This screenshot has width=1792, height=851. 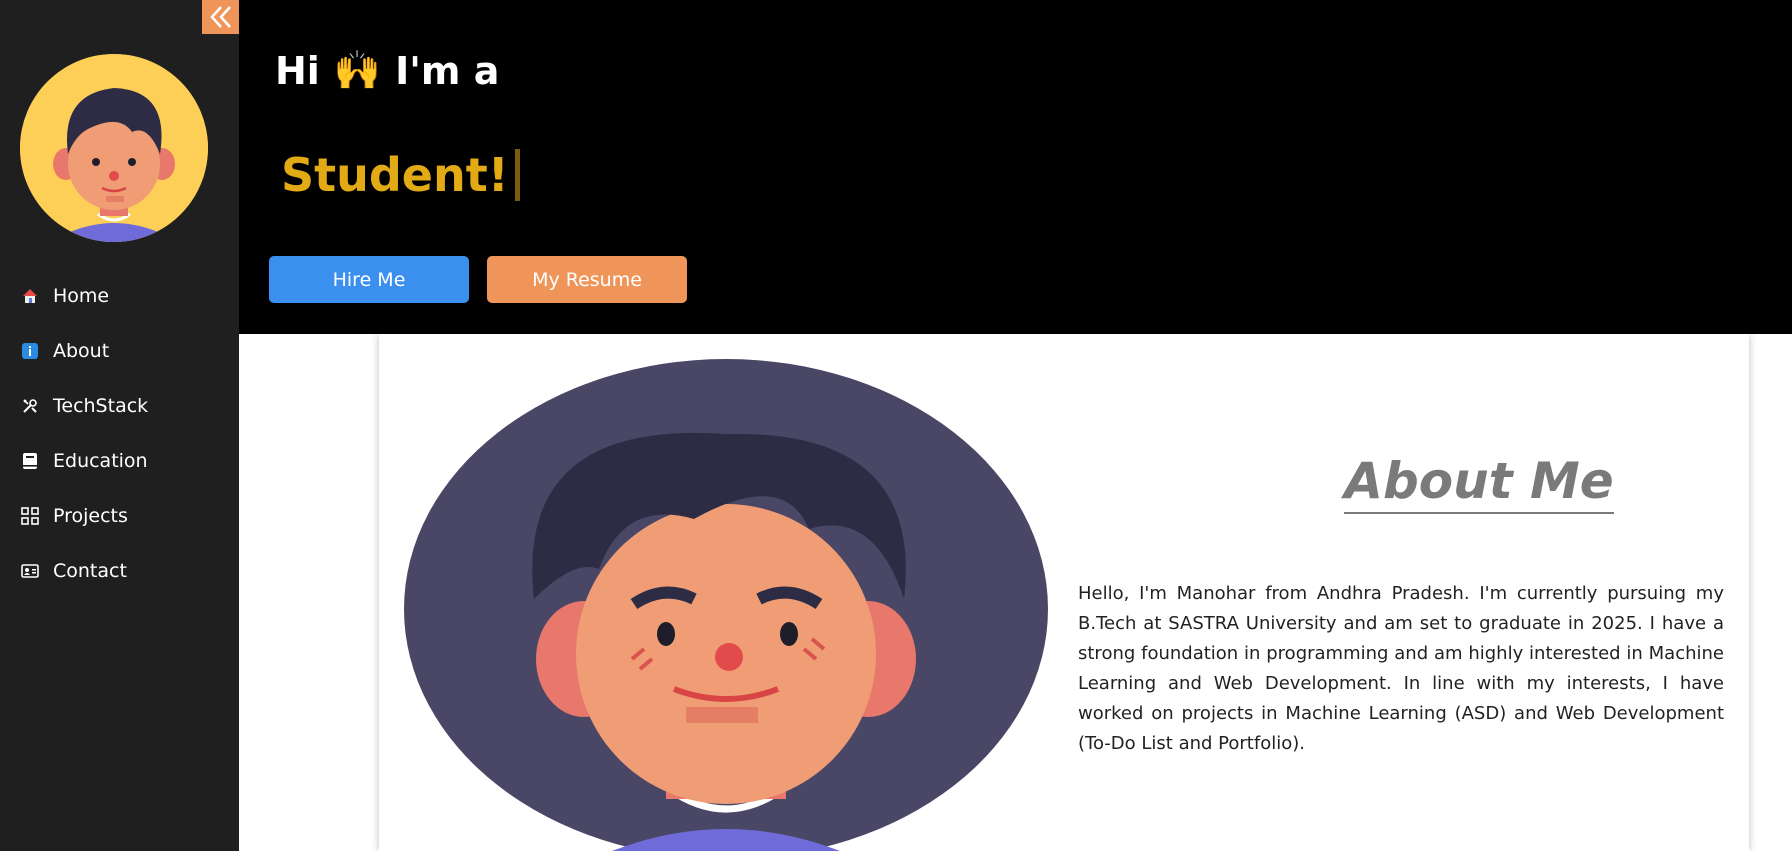 I want to click on sidebar-item-education: Education, so click(x=119, y=460).